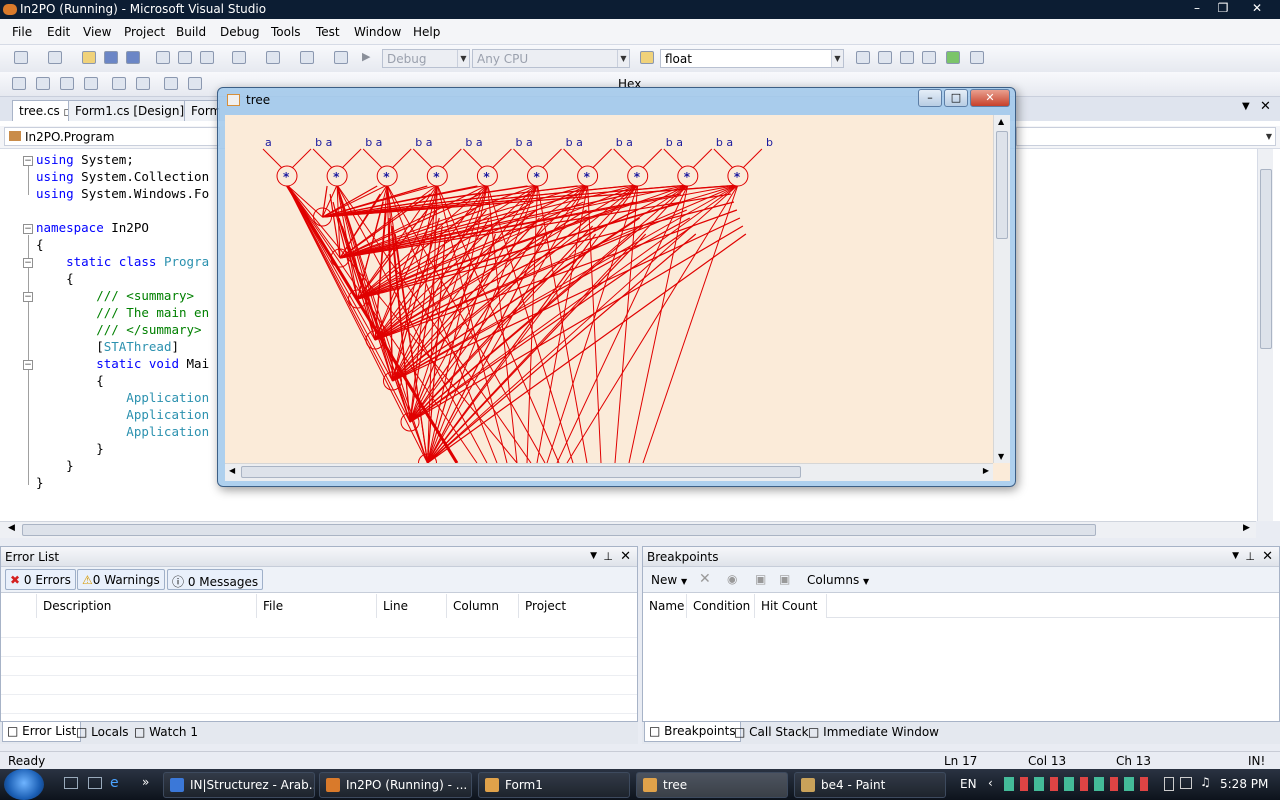 This screenshot has height=800, width=1280. What do you see at coordinates (133, 57) in the screenshot?
I see `save-all-icon` at bounding box center [133, 57].